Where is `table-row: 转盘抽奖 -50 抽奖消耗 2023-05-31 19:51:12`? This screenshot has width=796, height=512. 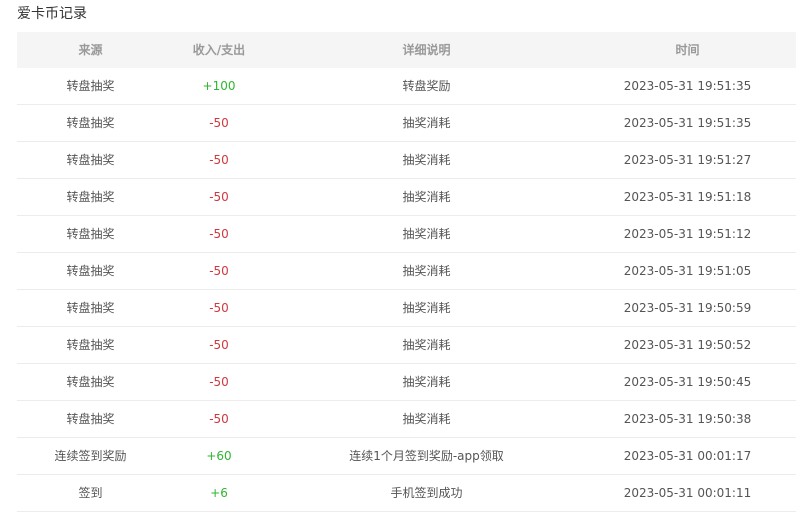 table-row: 转盘抽奖 -50 抽奖消耗 2023-05-31 19:51:12 is located at coordinates (406, 234).